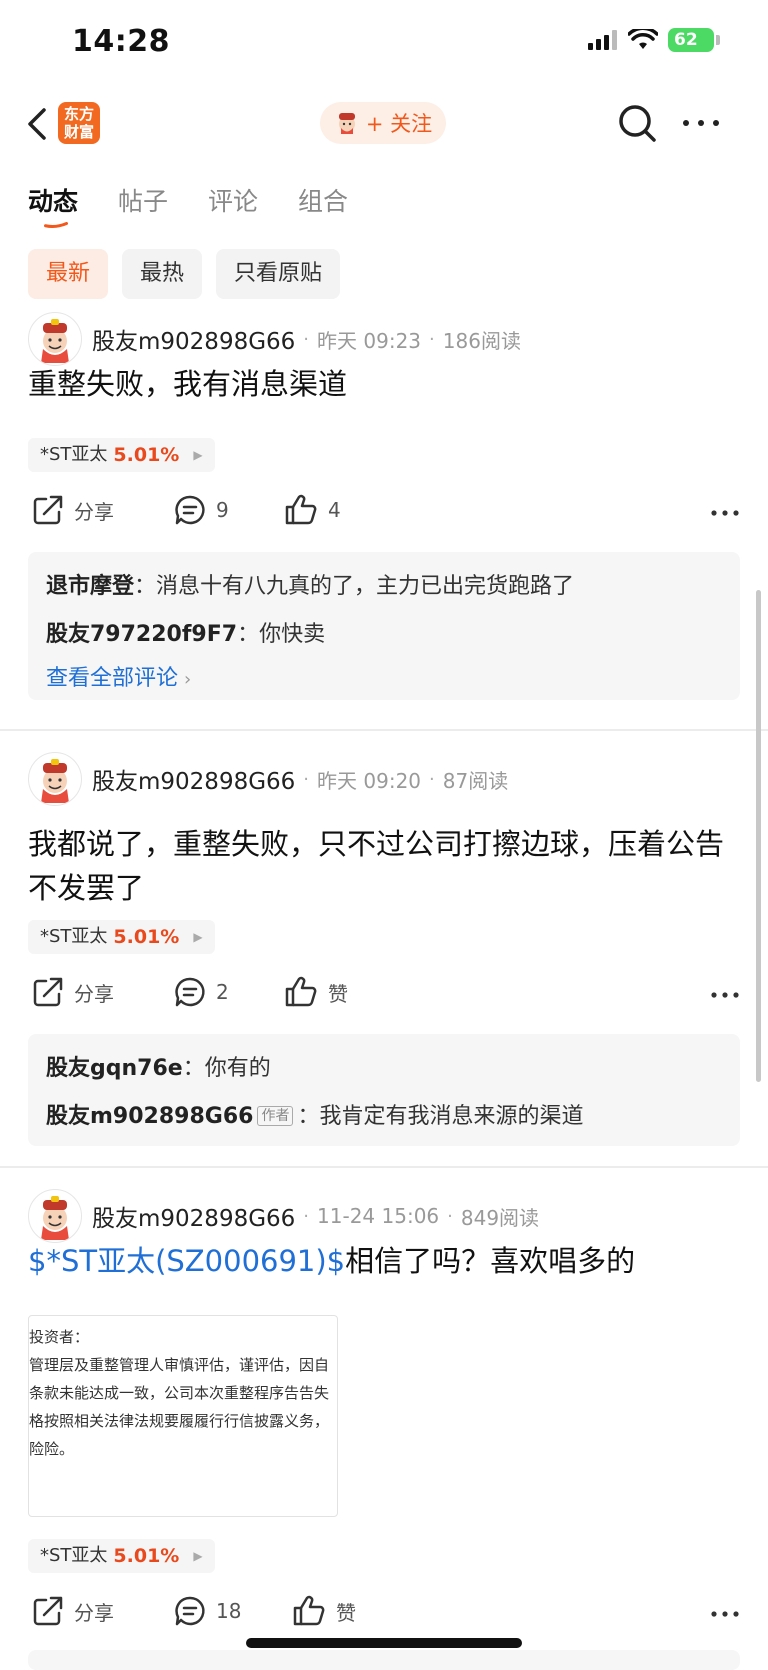 Image resolution: width=768 pixels, height=1670 pixels. I want to click on god-of-wealth-icon, so click(346, 123).